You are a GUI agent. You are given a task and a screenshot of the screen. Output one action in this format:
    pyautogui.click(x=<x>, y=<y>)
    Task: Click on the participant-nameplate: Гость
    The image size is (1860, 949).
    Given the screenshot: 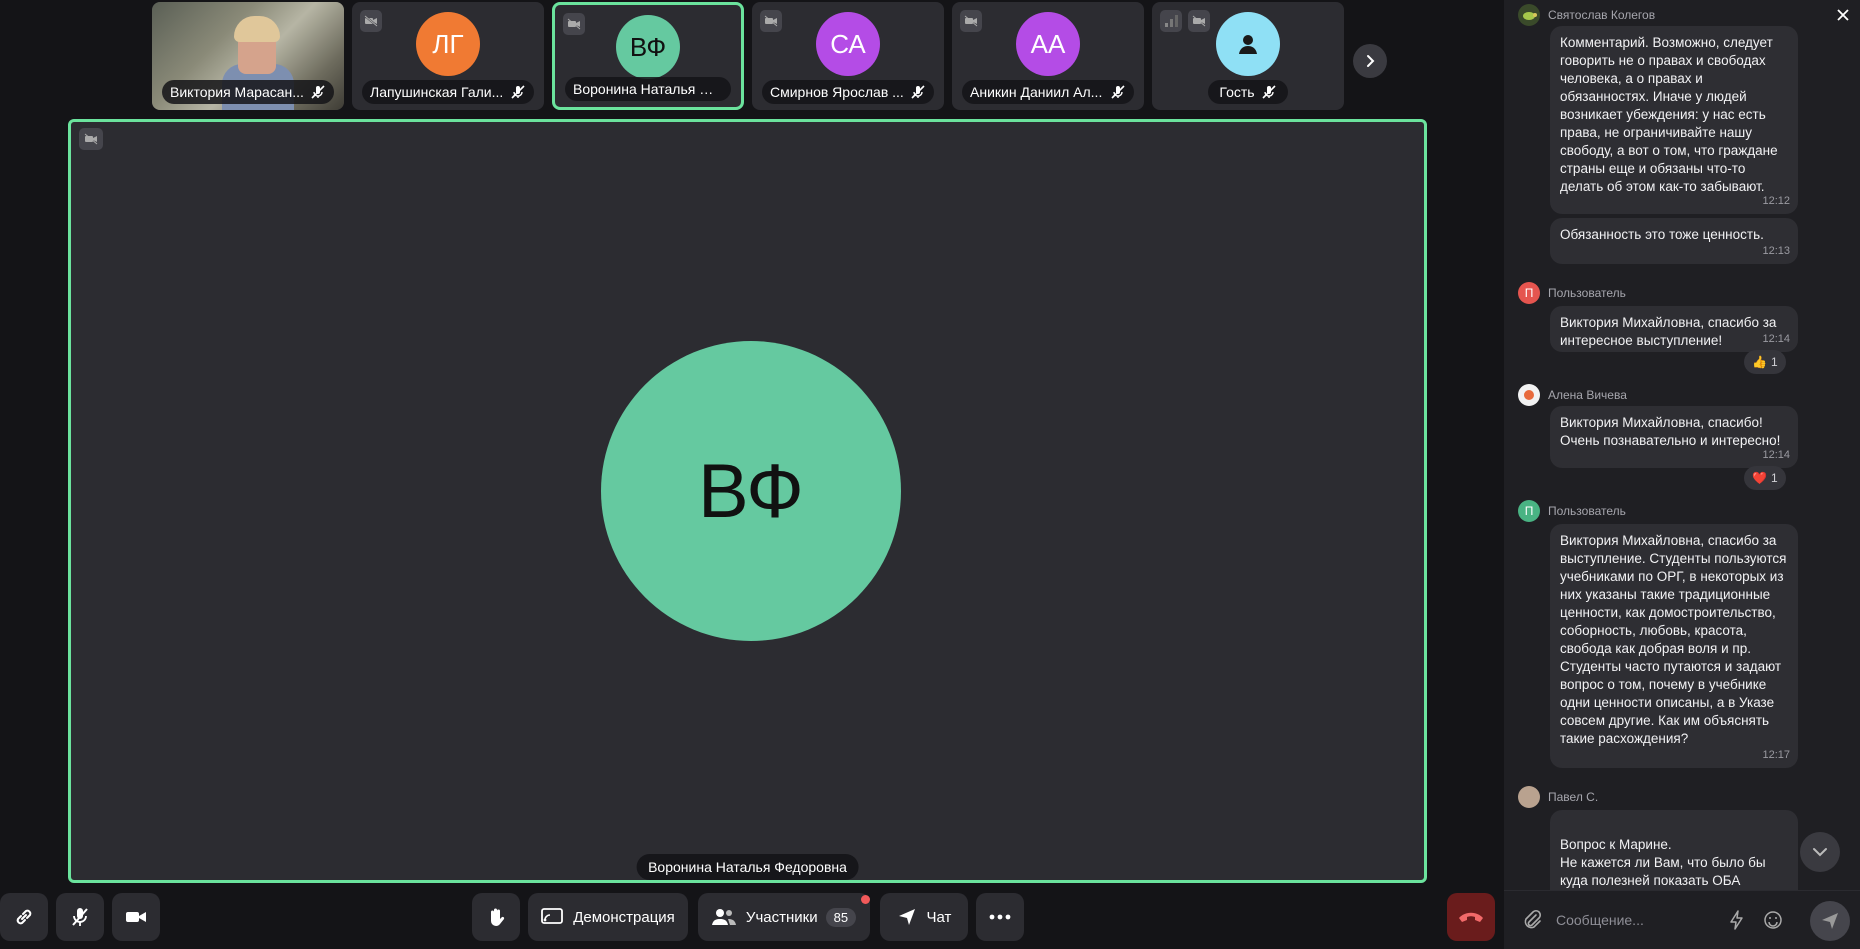 What is the action you would take?
    pyautogui.click(x=1248, y=92)
    